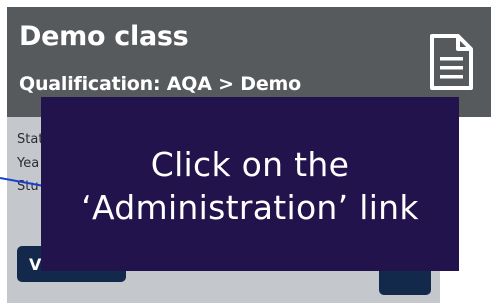 This screenshot has width=491, height=303. What do you see at coordinates (250, 207) in the screenshot?
I see `tooltip-line-2: ‘Administration’ link` at bounding box center [250, 207].